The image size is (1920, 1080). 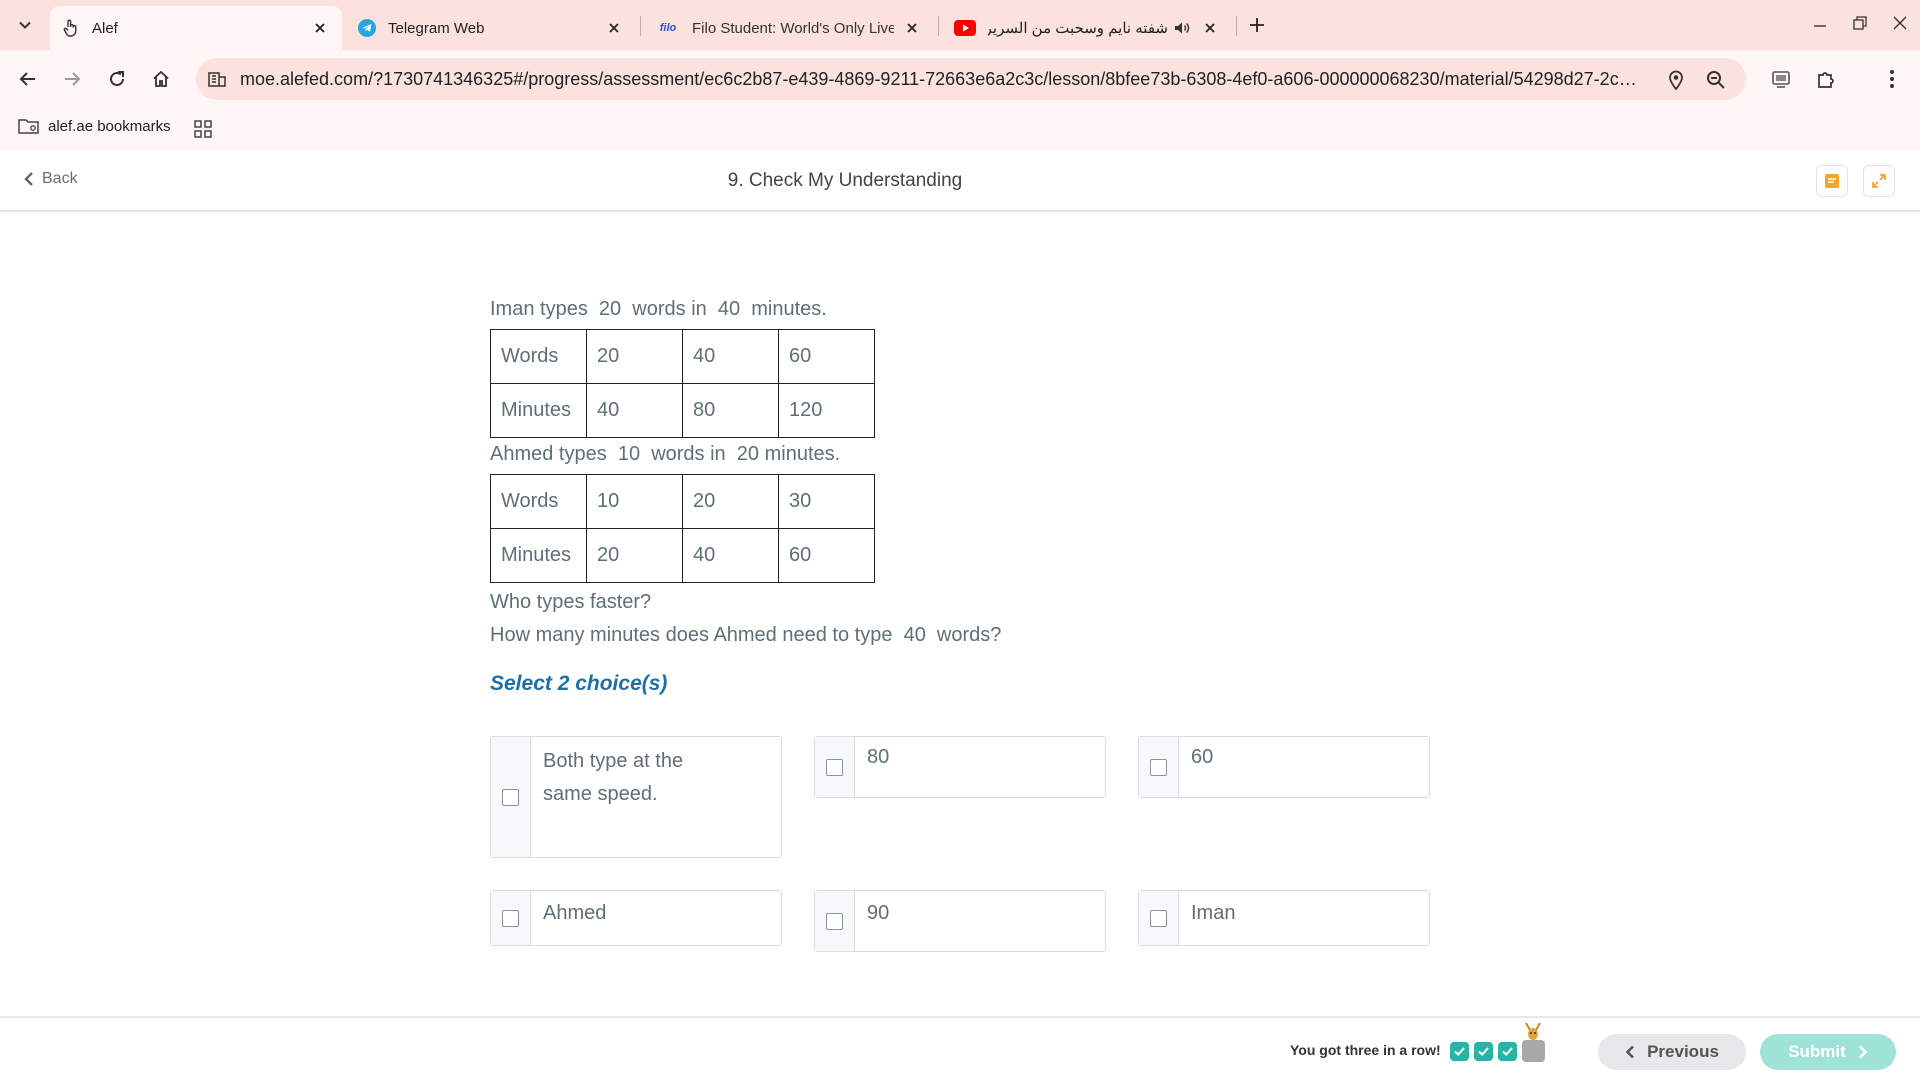 I want to click on telegram-icon, so click(x=367, y=28).